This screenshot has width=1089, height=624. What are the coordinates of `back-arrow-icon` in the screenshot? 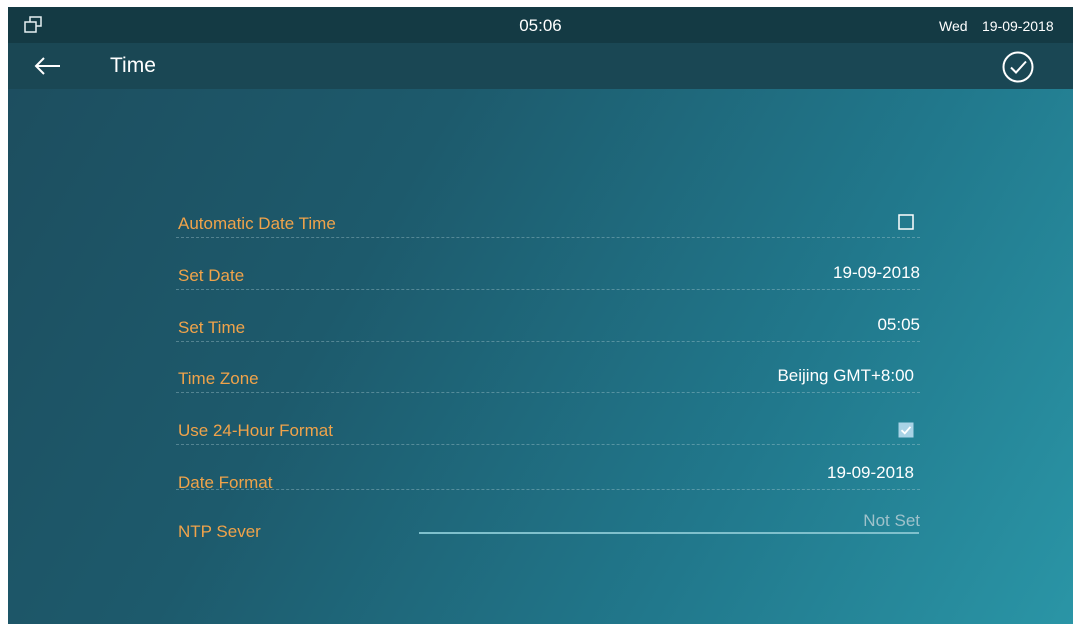 It's located at (47, 66).